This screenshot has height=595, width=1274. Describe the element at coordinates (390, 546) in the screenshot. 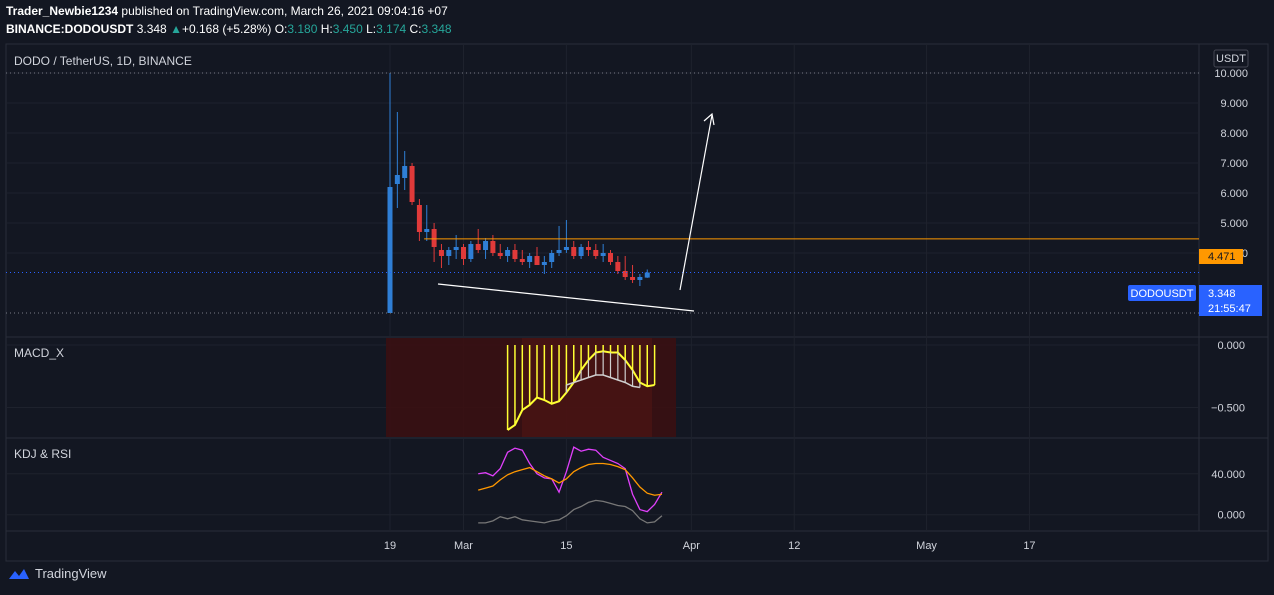

I see `time-tick-label: 19` at that location.